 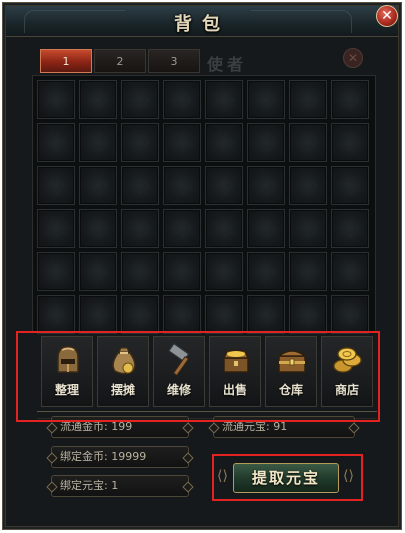 I want to click on background-watermark-text: 使者, so click(x=227, y=64).